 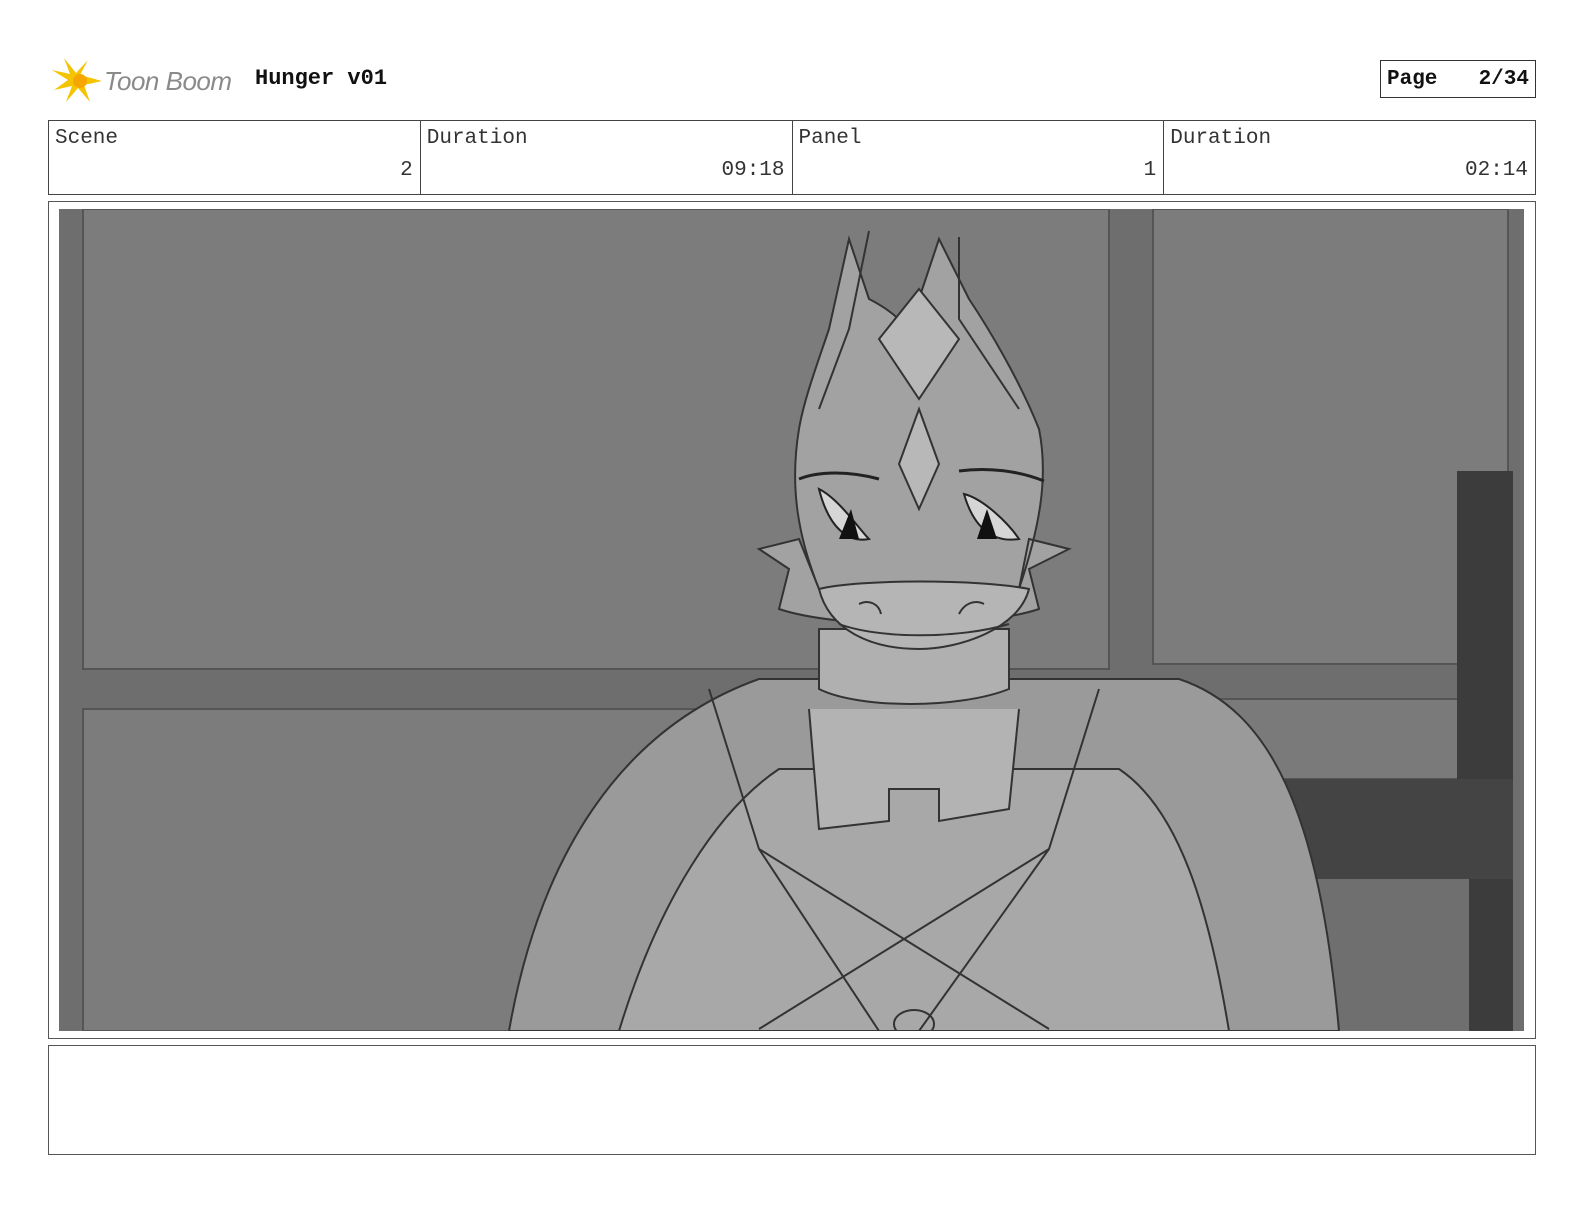 I want to click on panel-value: 1, so click(x=1150, y=170).